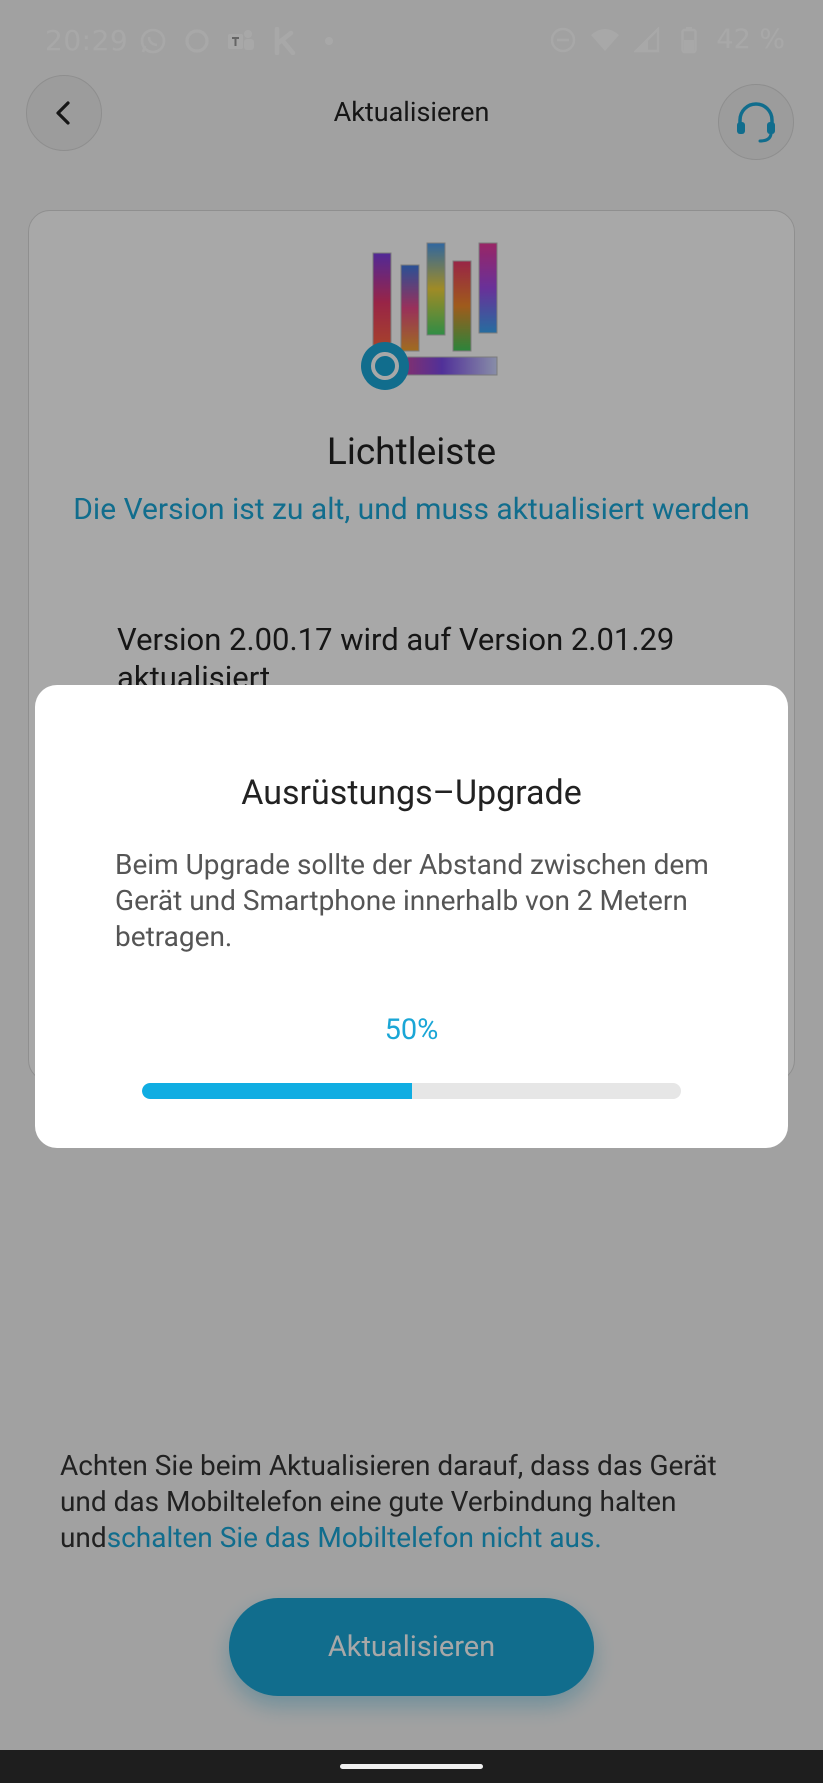 The width and height of the screenshot is (823, 1783). I want to click on dialog-title: Ausrüstungs–Upgrade, so click(411, 793).